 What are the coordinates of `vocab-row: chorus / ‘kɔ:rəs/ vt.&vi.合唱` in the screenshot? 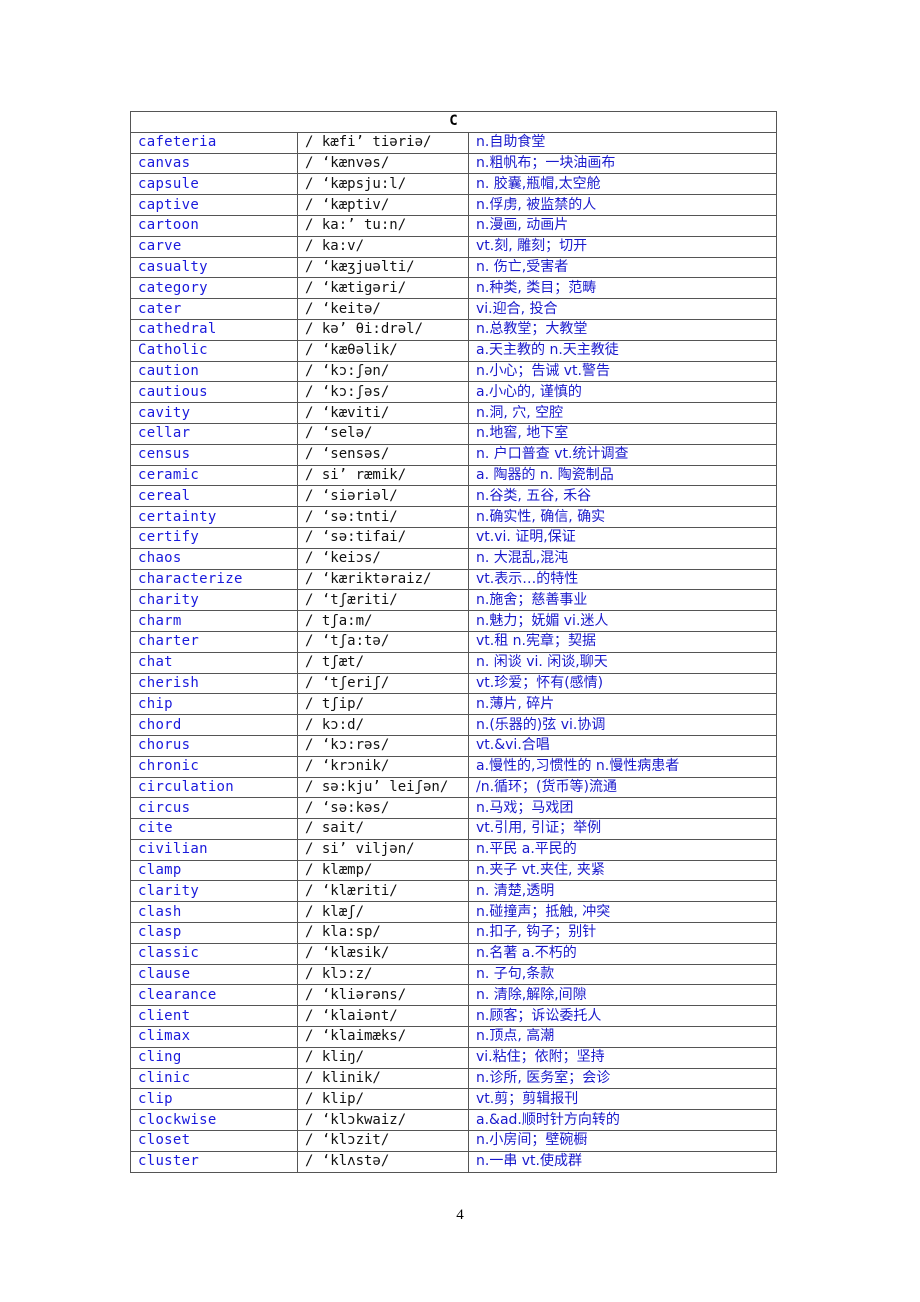 It's located at (454, 745).